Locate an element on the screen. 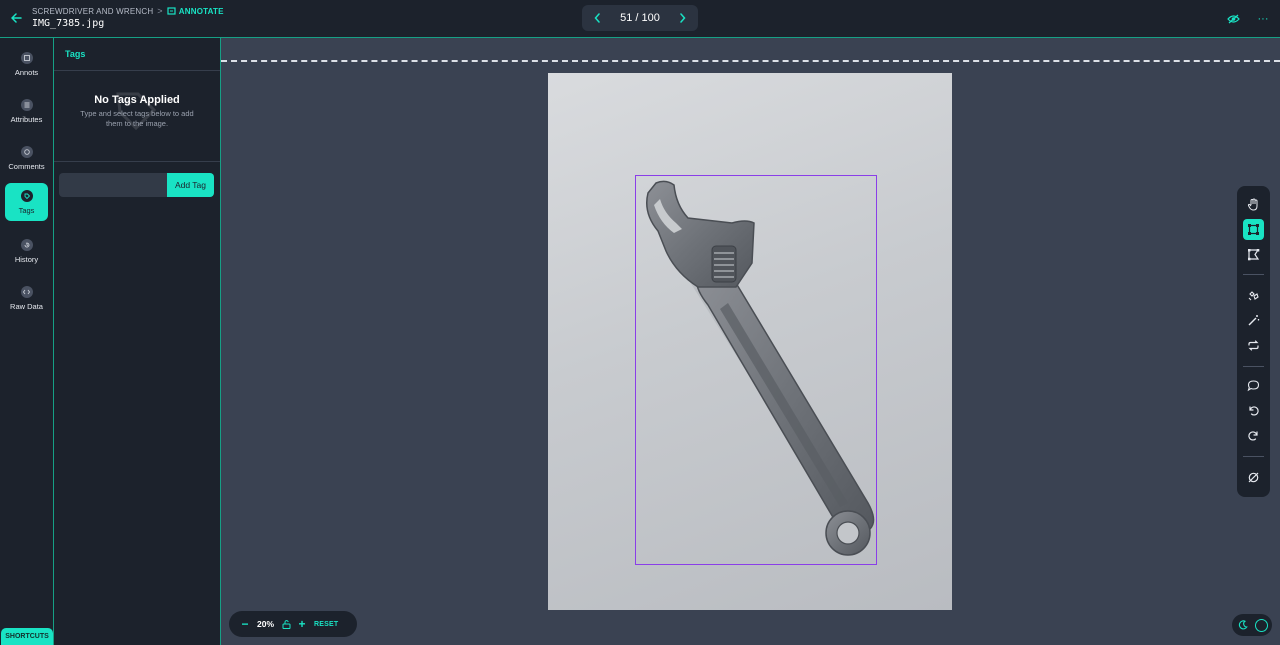 Image resolution: width=1280 pixels, height=645 pixels. annotate-icon is located at coordinates (171, 11).